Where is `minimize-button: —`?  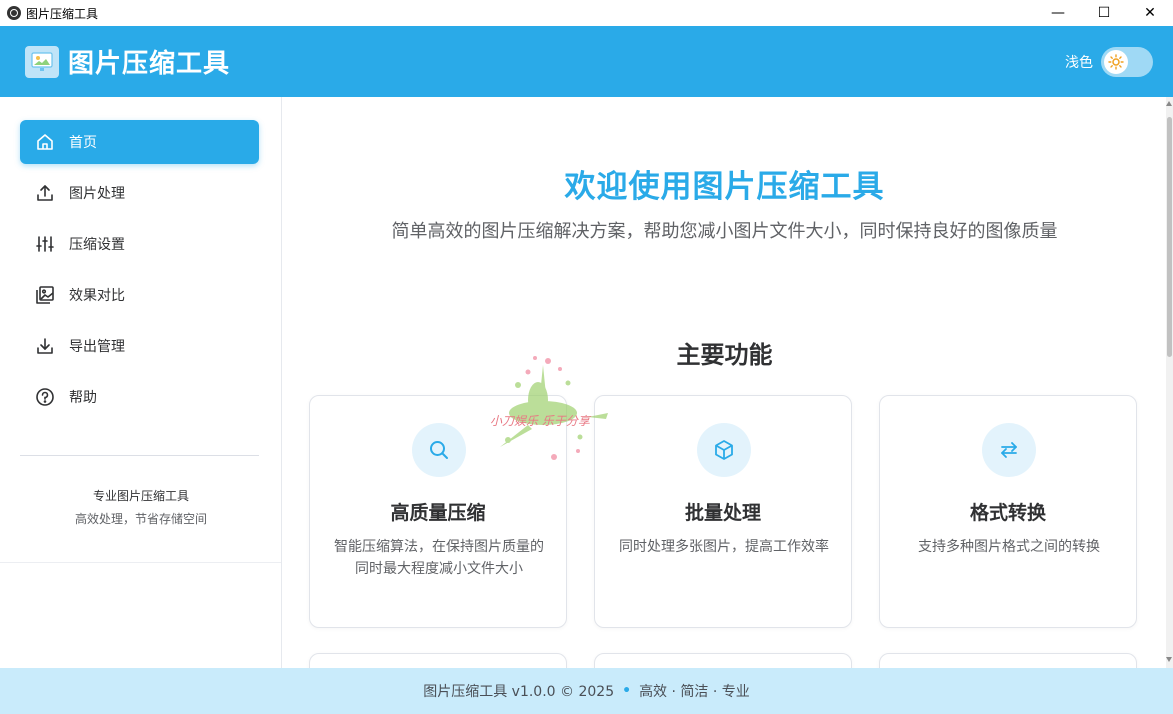 minimize-button: — is located at coordinates (1058, 13).